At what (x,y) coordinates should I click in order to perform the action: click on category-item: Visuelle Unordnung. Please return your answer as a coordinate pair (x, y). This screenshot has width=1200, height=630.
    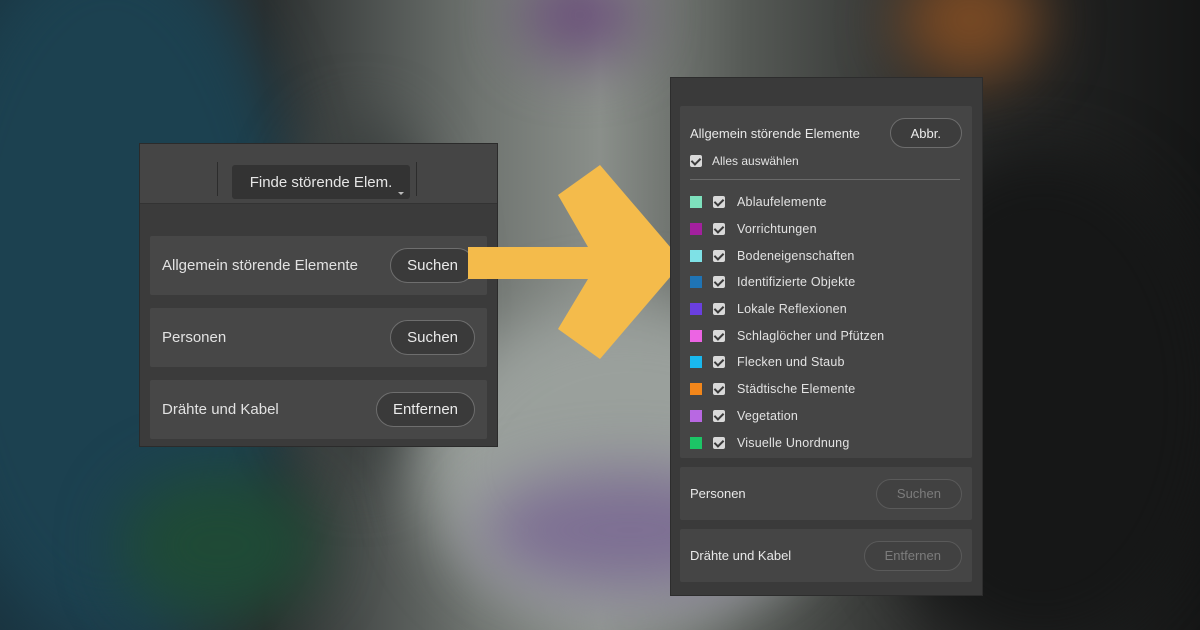
    Looking at the image, I should click on (826, 442).